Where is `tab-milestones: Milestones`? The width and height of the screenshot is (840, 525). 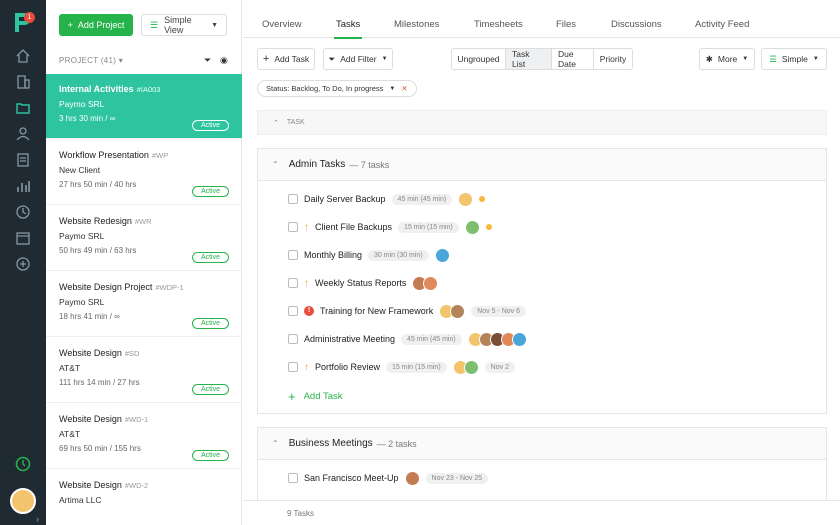
tab-milestones: Milestones is located at coordinates (416, 24).